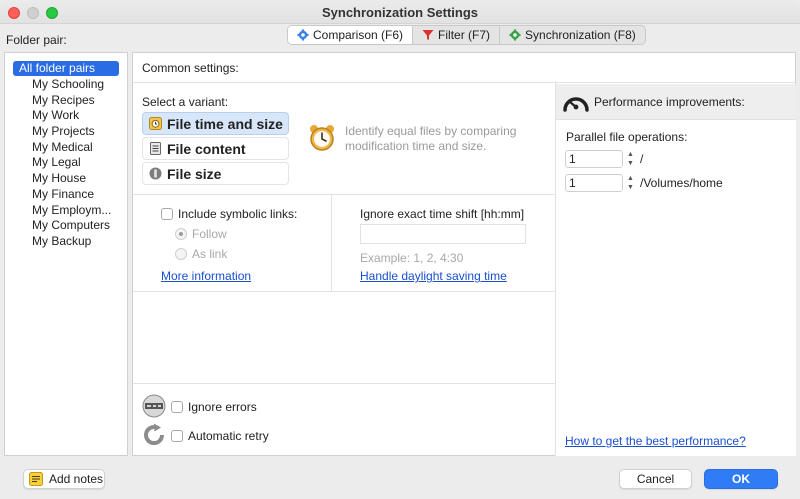 The width and height of the screenshot is (800, 499). Describe the element at coordinates (36, 40) in the screenshot. I see `folder-pair-label: Folder pair:` at that location.